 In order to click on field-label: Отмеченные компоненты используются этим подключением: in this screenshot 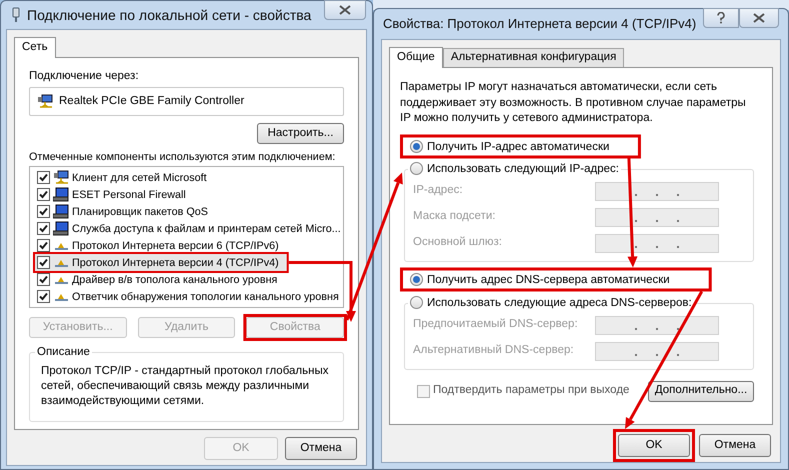, I will do `click(182, 157)`.